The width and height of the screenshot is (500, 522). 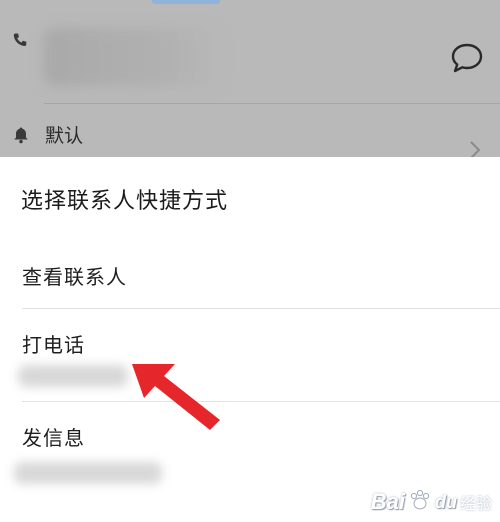 I want to click on baidu-jingyan-watermark: Bai du 经验, so click(x=431, y=502).